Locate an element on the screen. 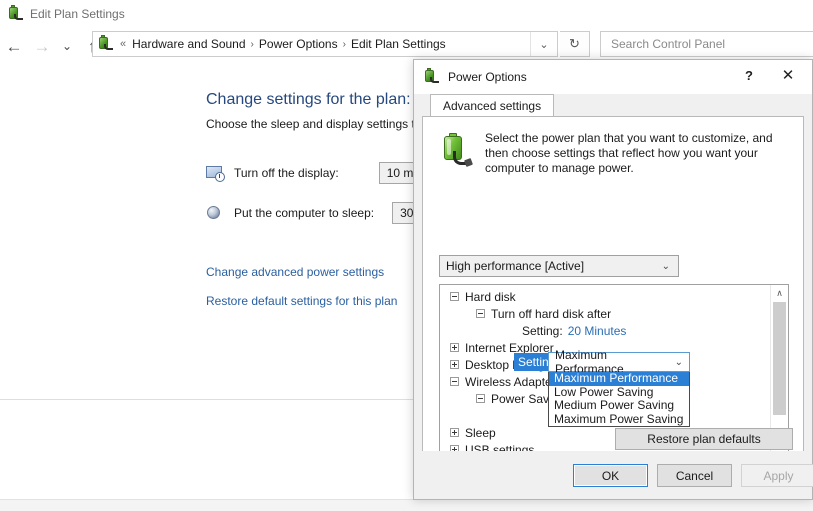 This screenshot has height=511, width=813. tab-advanced-settings: Advanced settings is located at coordinates (492, 105).